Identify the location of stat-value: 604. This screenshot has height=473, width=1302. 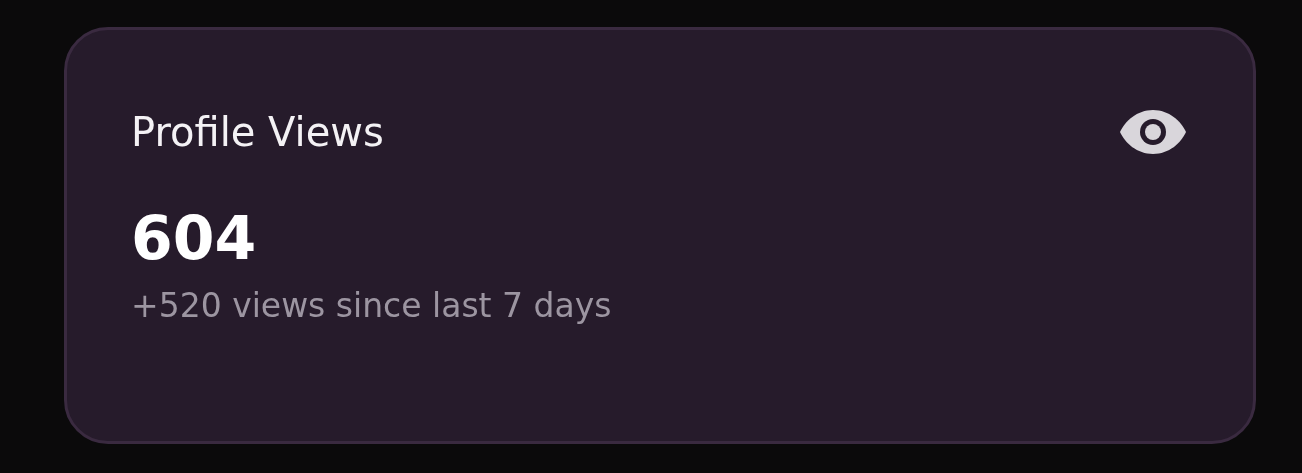
(194, 238).